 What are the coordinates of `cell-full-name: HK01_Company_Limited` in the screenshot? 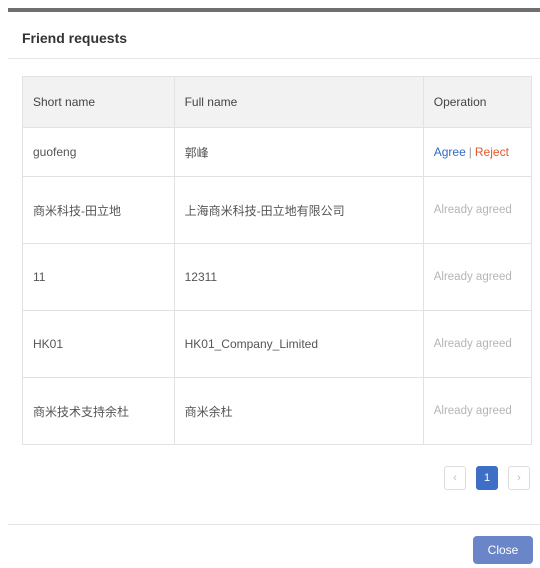 It's located at (298, 344).